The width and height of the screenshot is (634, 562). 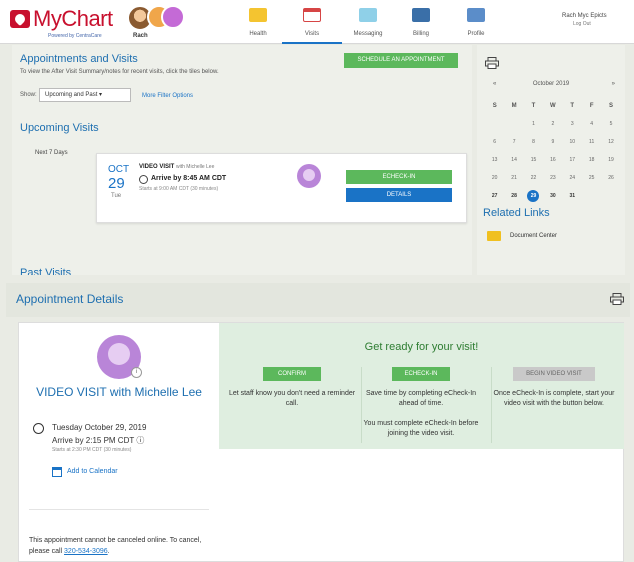 I want to click on calendar-day-number: 20, so click(x=494, y=178).